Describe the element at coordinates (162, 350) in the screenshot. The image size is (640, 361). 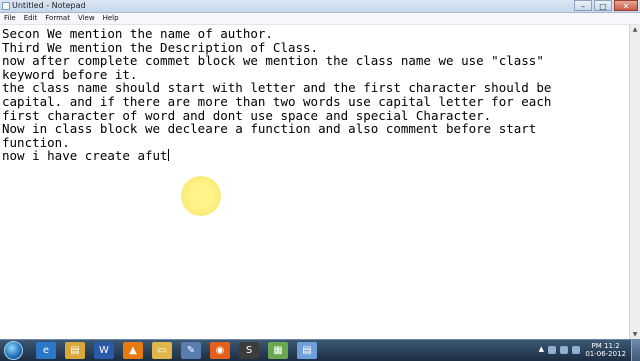
I see `folder-icon: ▭` at that location.